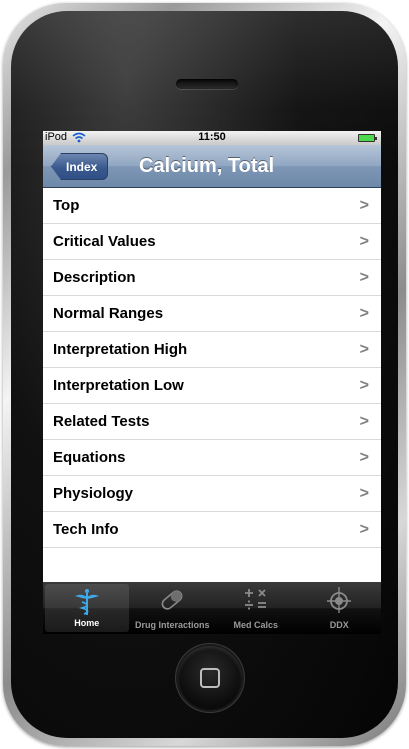  I want to click on list-item-label: Top, so click(66, 205).